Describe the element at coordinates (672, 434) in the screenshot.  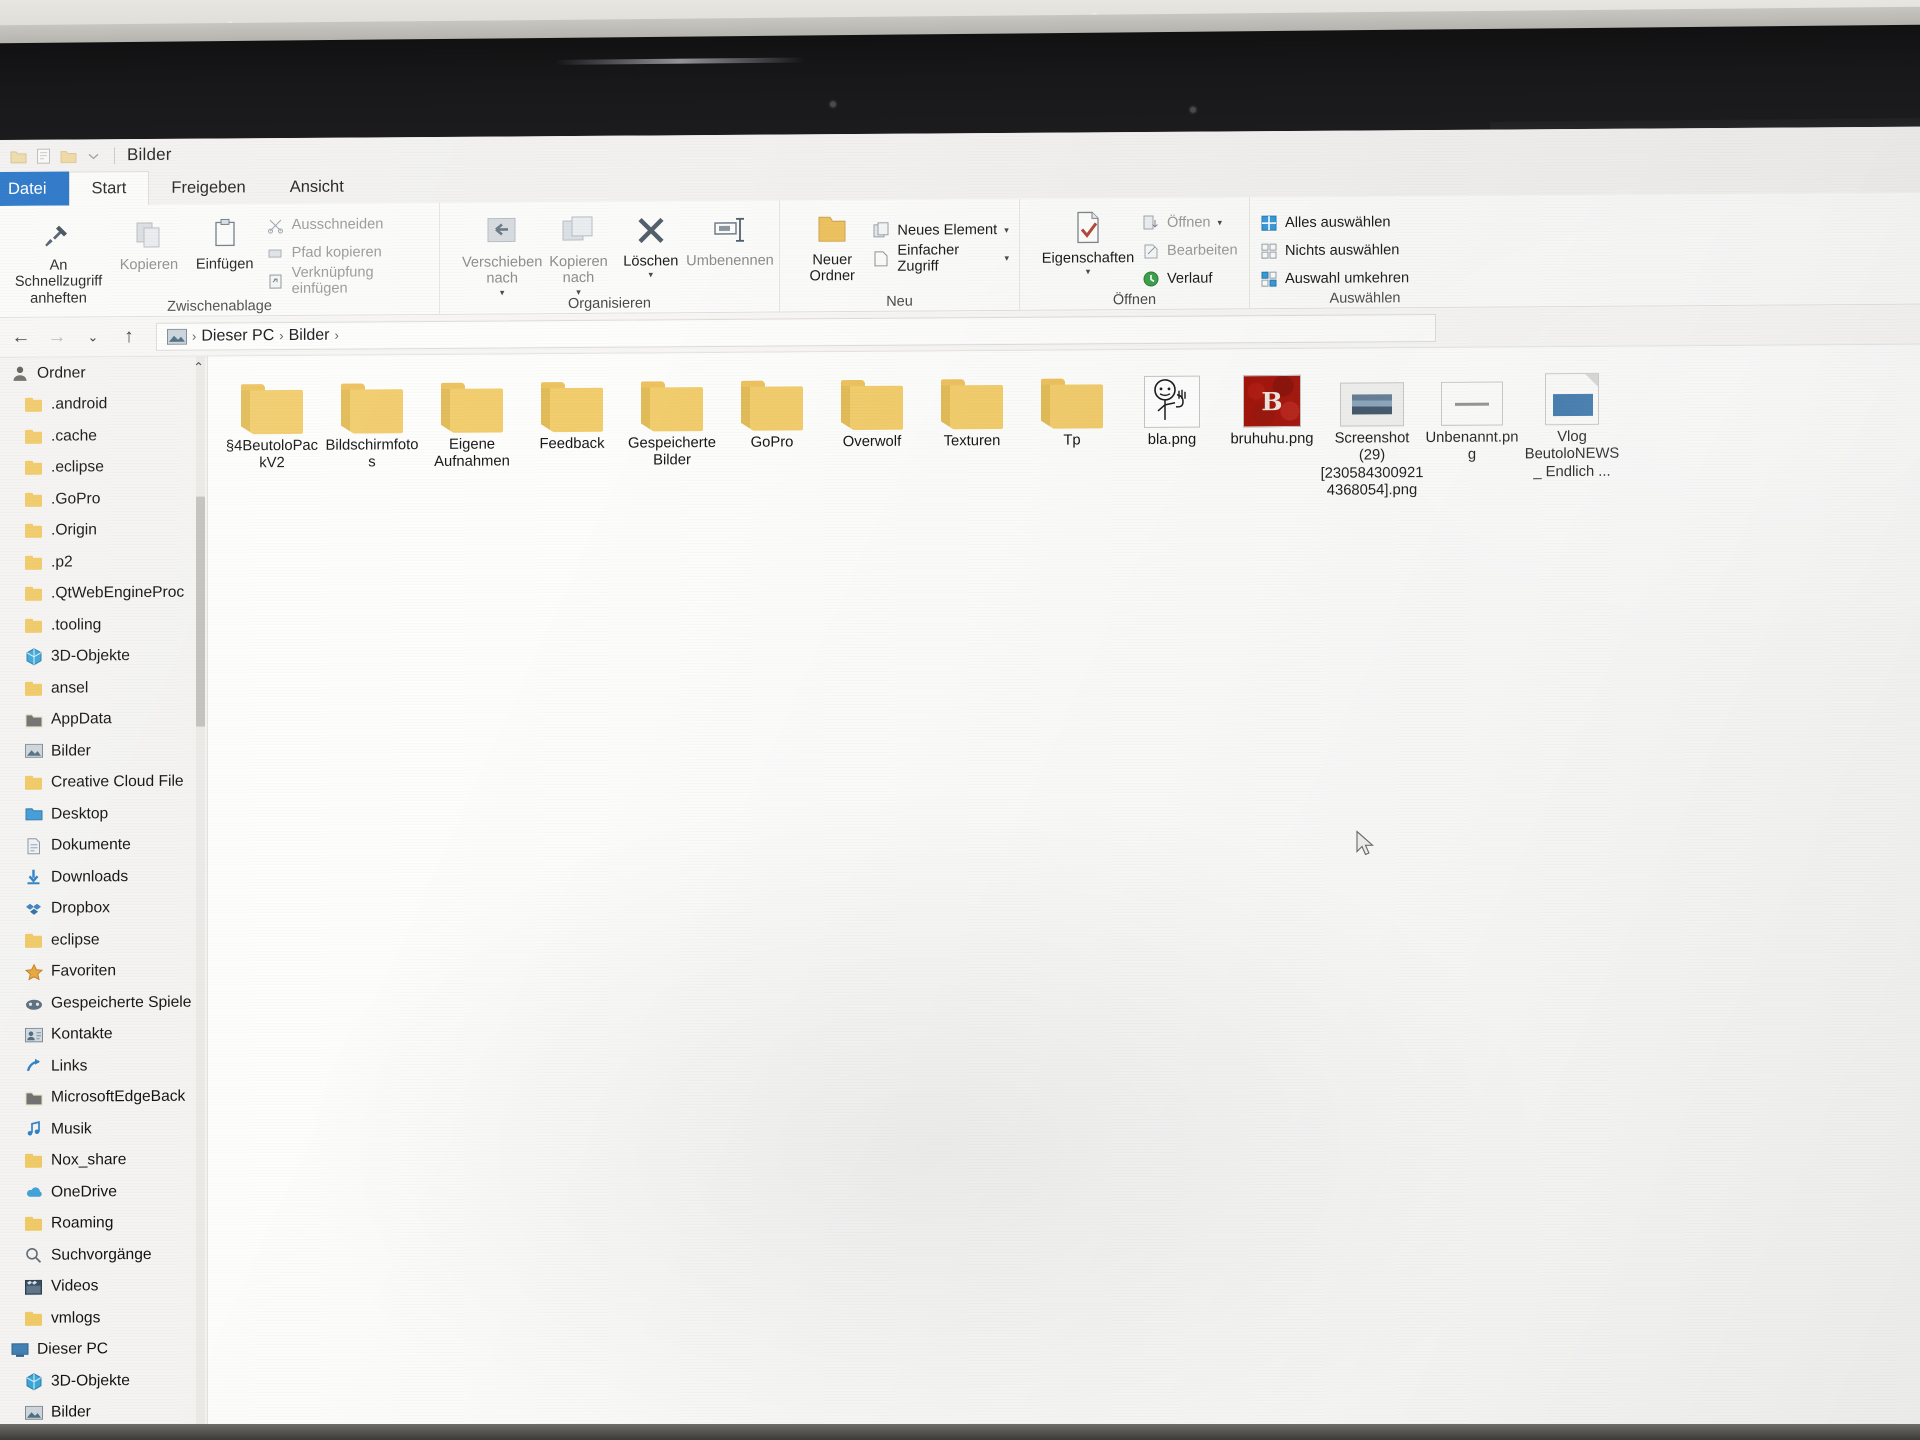
I see `folder-item: Gespeicherte Bilder` at that location.